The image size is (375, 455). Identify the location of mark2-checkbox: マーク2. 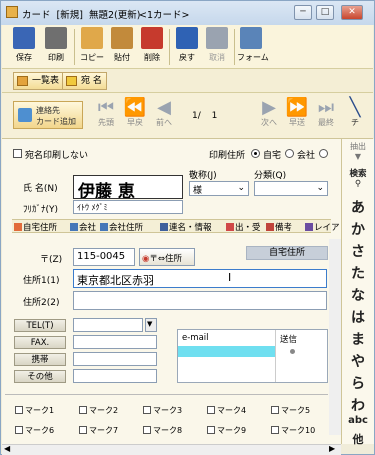
(98, 410).